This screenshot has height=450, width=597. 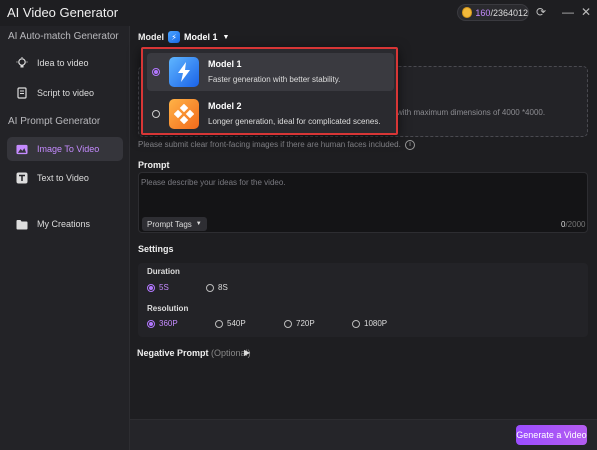 I want to click on lightning-icon, so click(x=184, y=72).